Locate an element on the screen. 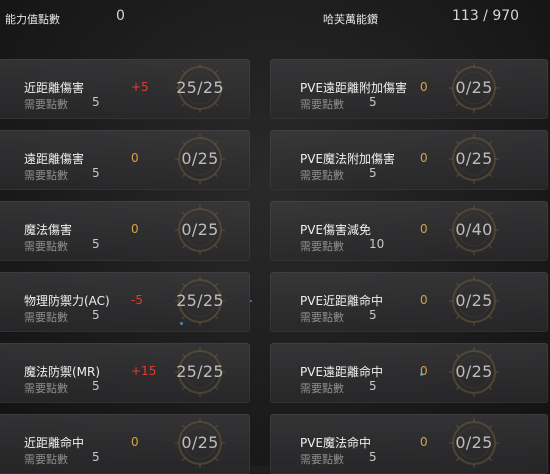  stat-points-value: 0 is located at coordinates (120, 16).